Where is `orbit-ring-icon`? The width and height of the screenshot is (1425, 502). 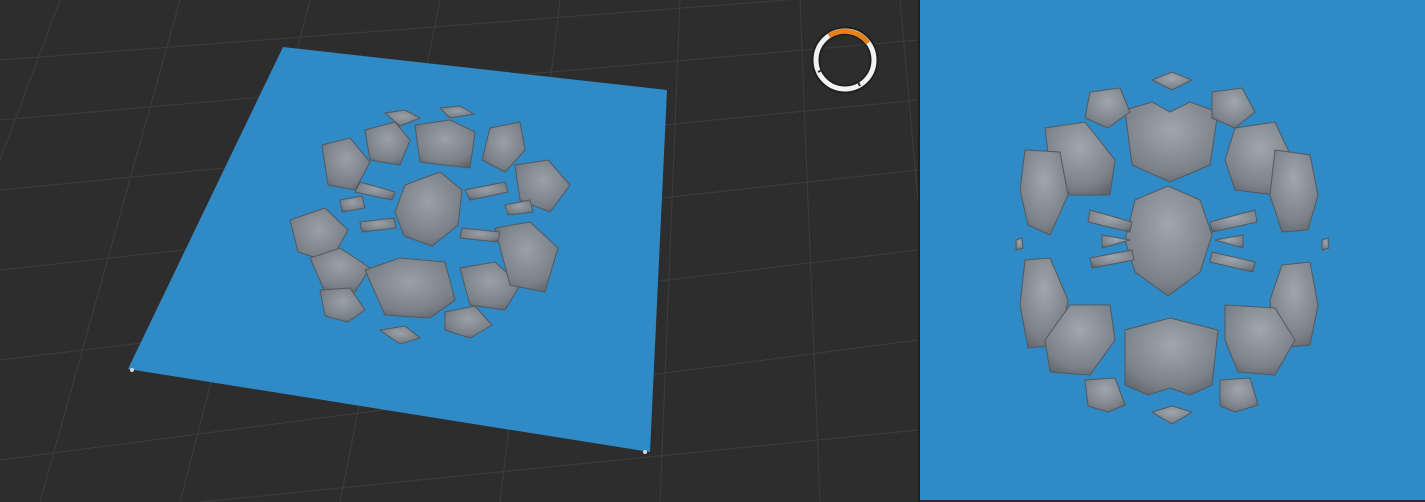
orbit-ring-icon is located at coordinates (845, 60).